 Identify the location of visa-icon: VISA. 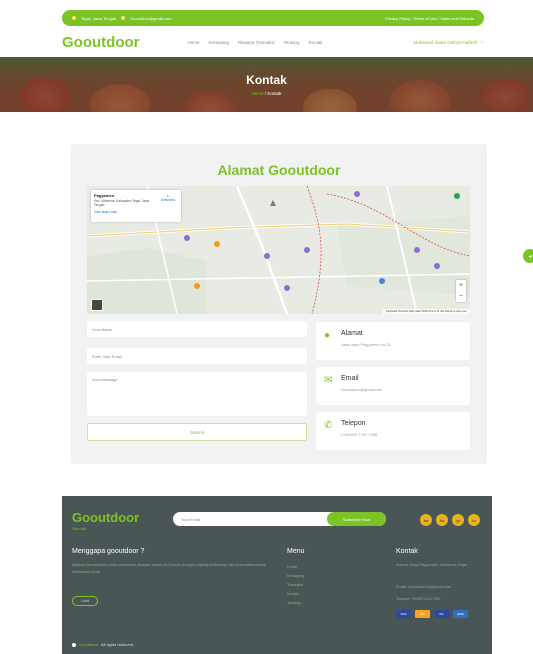
(403, 614).